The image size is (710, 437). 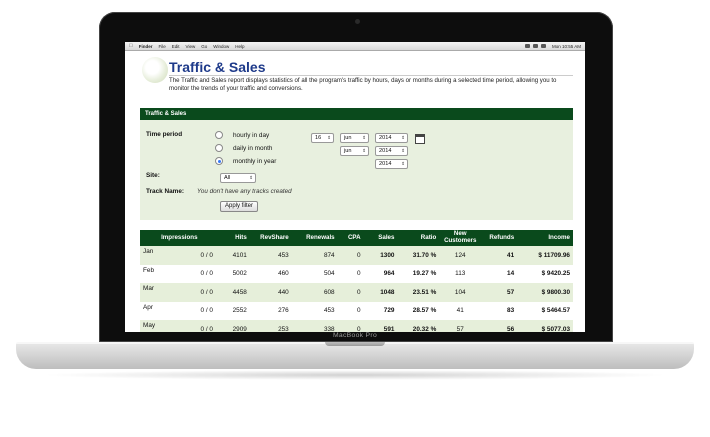 What do you see at coordinates (164, 134) in the screenshot?
I see `time-period-label: Time period` at bounding box center [164, 134].